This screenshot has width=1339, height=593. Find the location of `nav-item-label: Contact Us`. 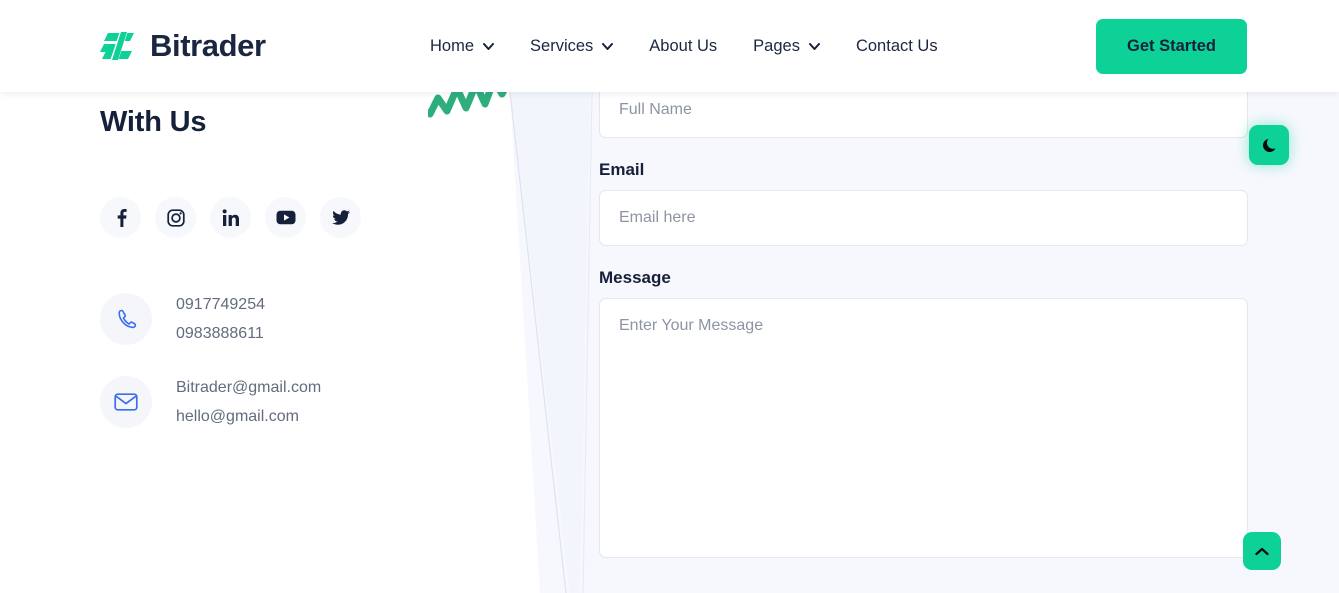

nav-item-label: Contact Us is located at coordinates (896, 45).